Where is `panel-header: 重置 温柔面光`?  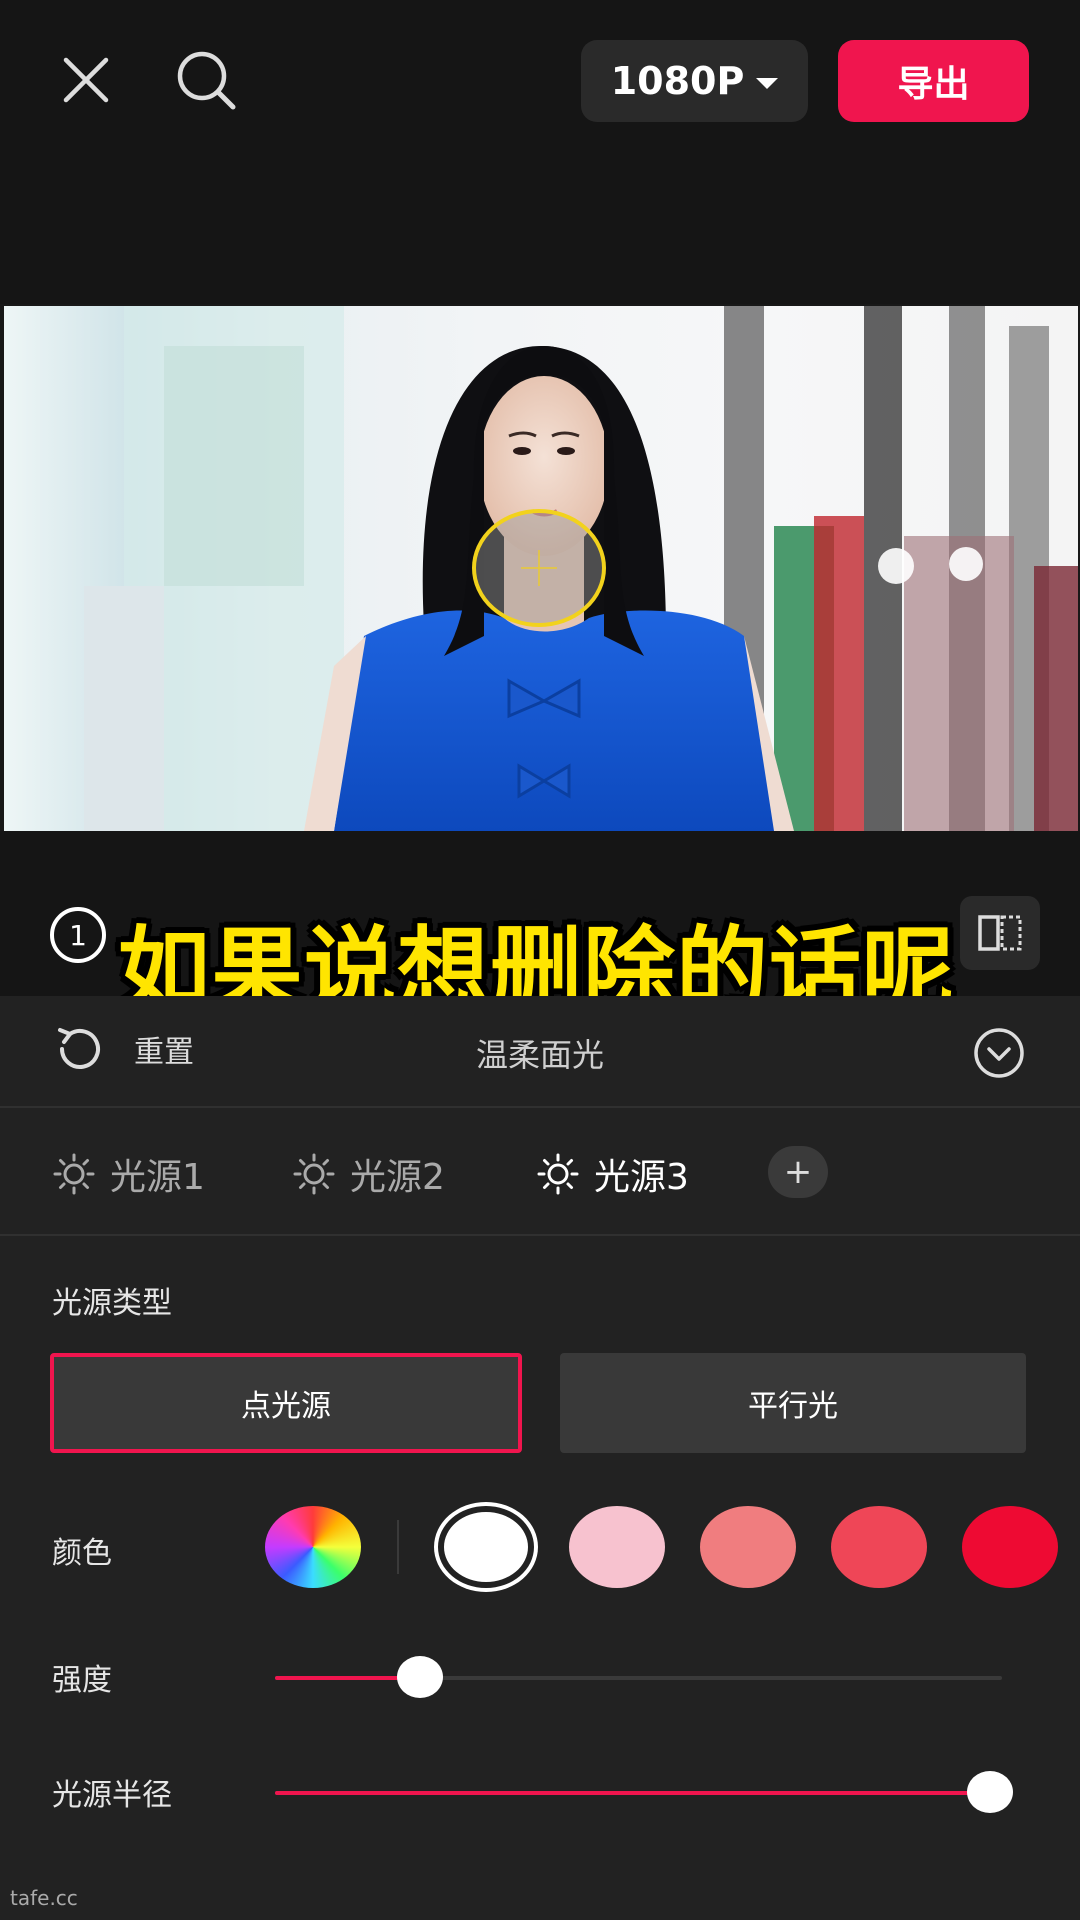
panel-header: 重置 温柔面光 is located at coordinates (540, 1052).